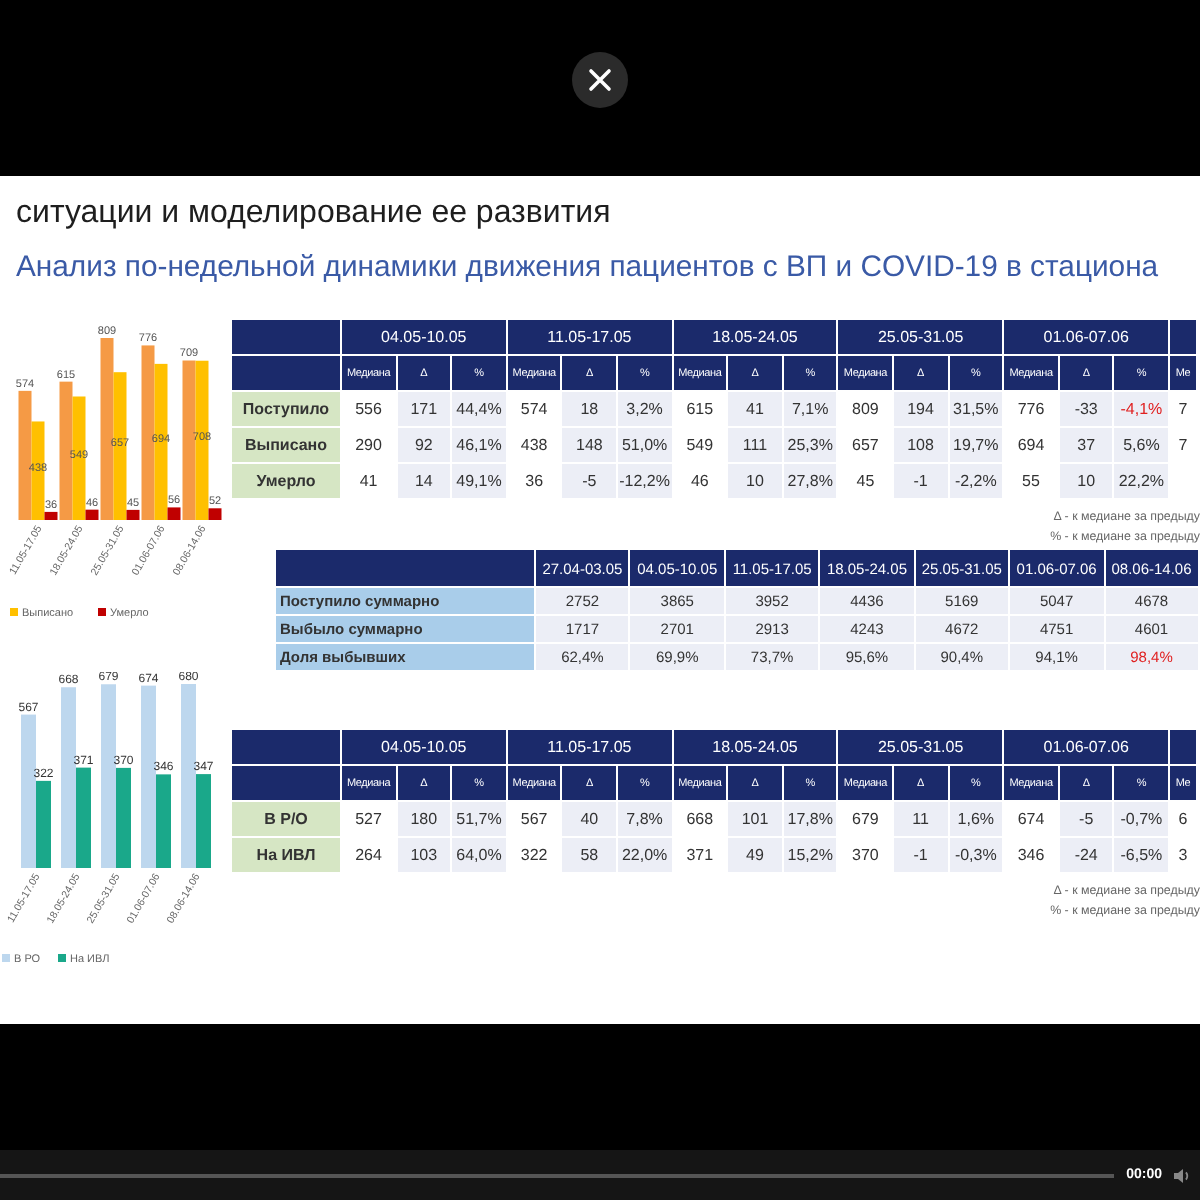 This screenshot has height=1200, width=1200. Describe the element at coordinates (921, 819) in the screenshot. I see `table-cell: 11` at that location.